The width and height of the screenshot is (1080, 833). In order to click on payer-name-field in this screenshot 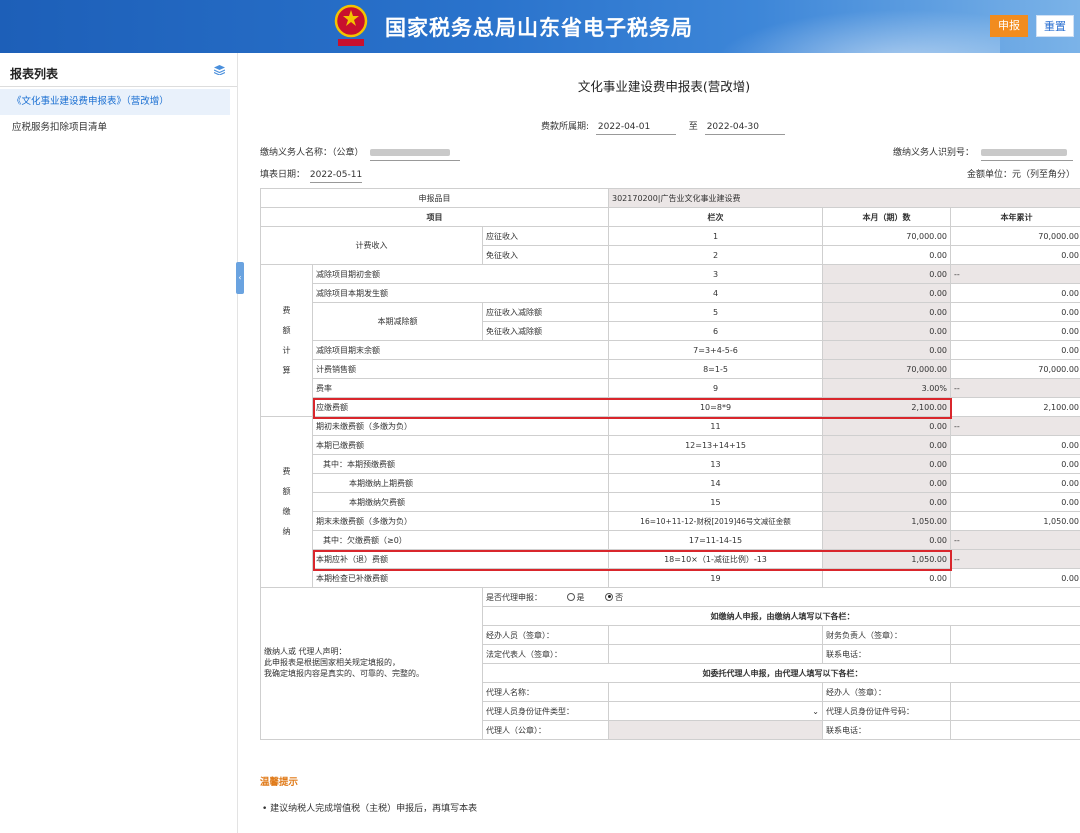, I will do `click(415, 154)`.